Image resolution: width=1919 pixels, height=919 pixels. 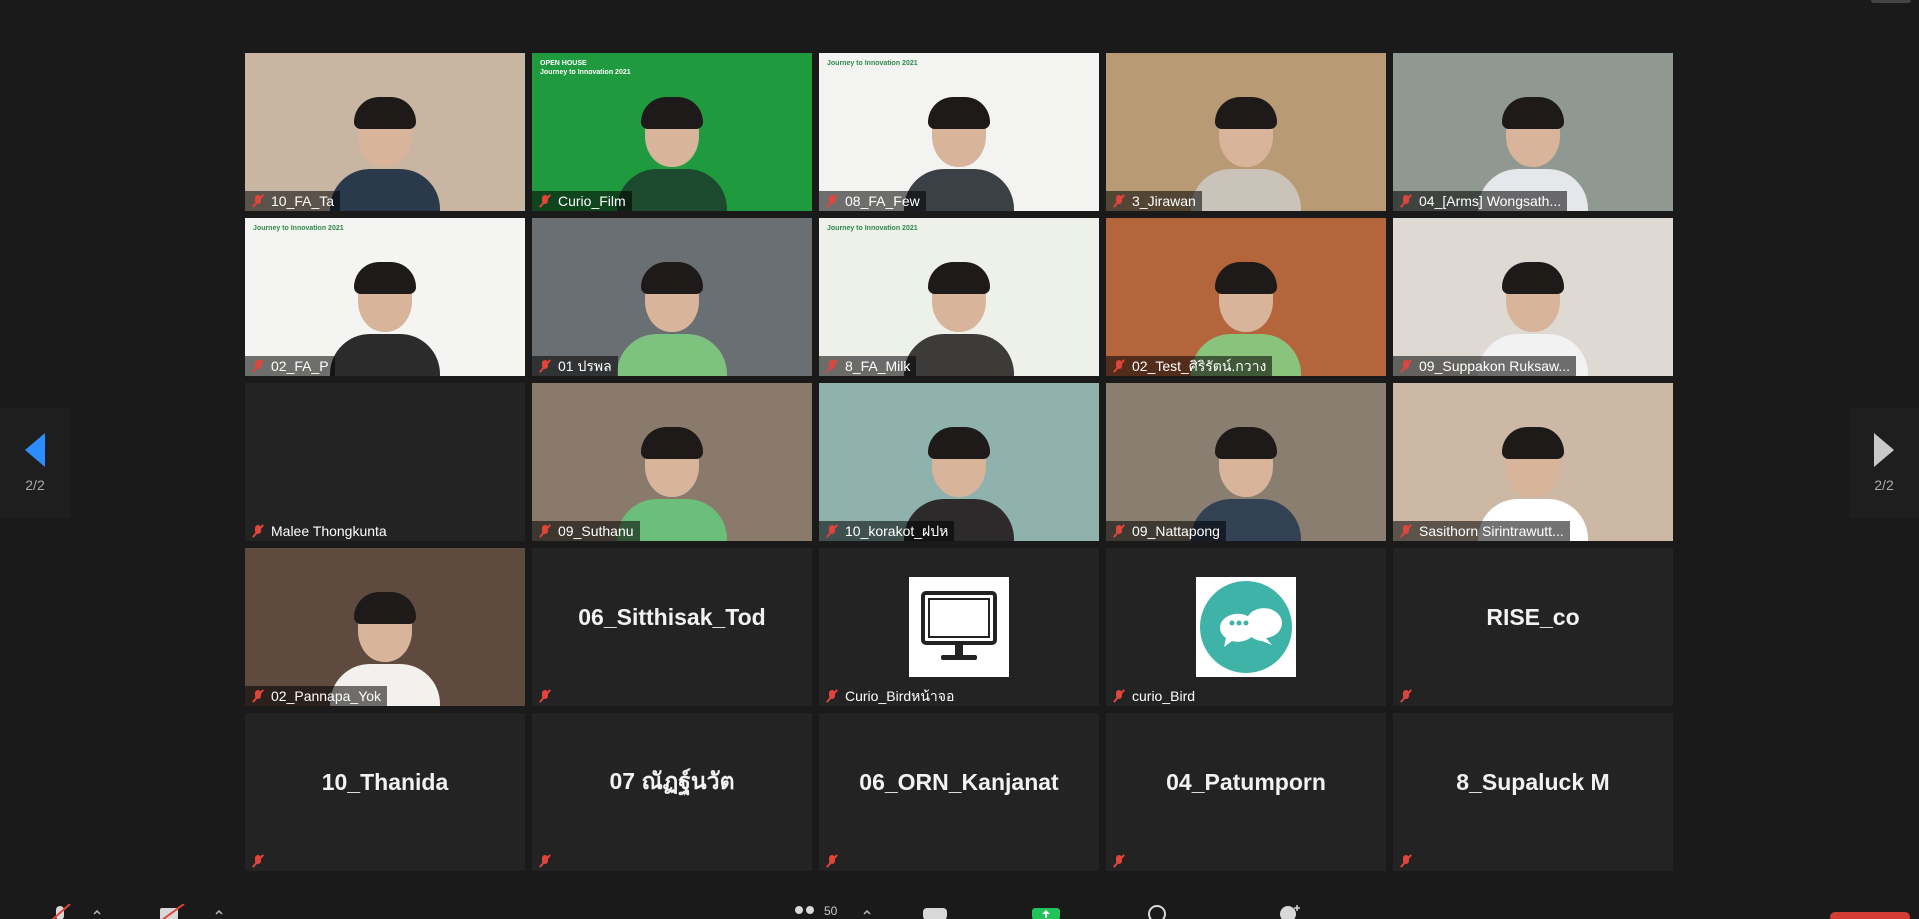 I want to click on participant-video: Journey to Innovation 2021, so click(x=959, y=297).